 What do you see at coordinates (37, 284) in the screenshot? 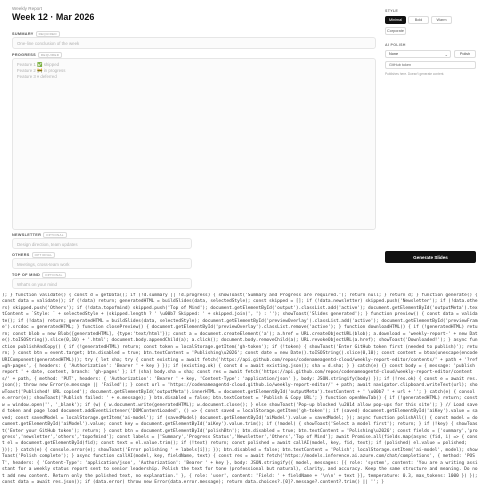
I see `top-of-mind-placeholder: What's on your mind` at bounding box center [37, 284].